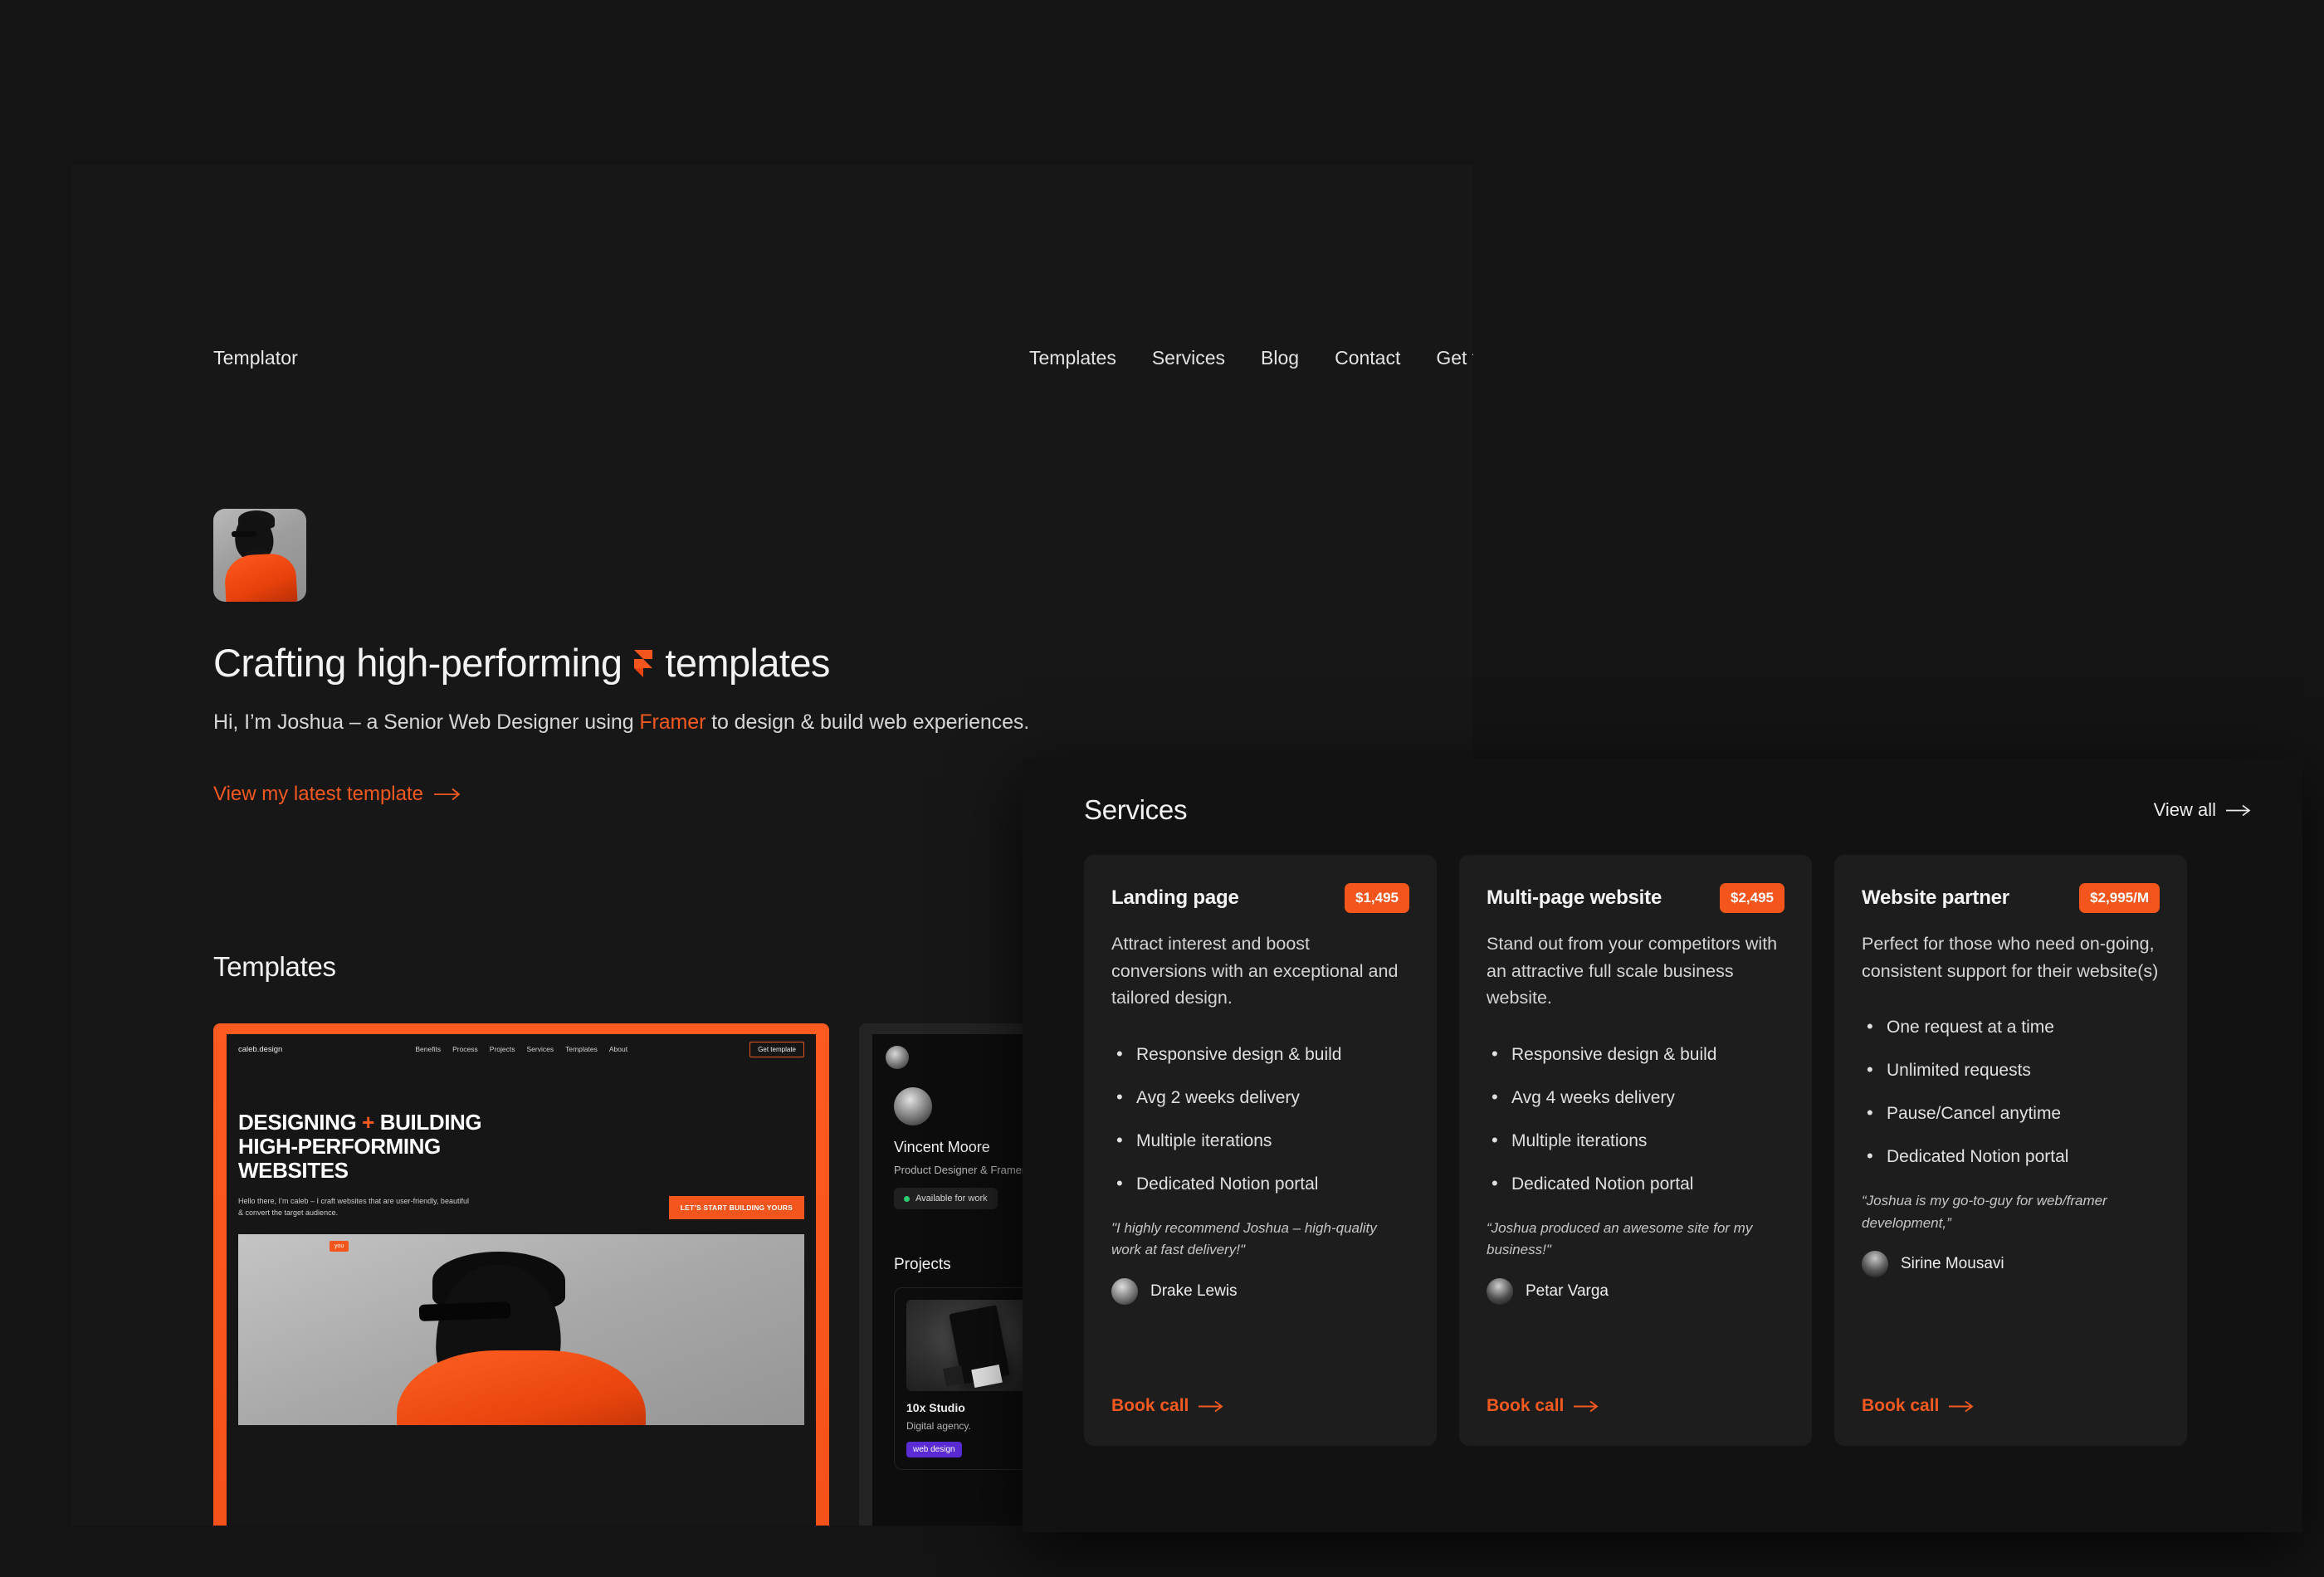 This screenshot has width=2324, height=1577. I want to click on services-header: Services View all, so click(1668, 810).